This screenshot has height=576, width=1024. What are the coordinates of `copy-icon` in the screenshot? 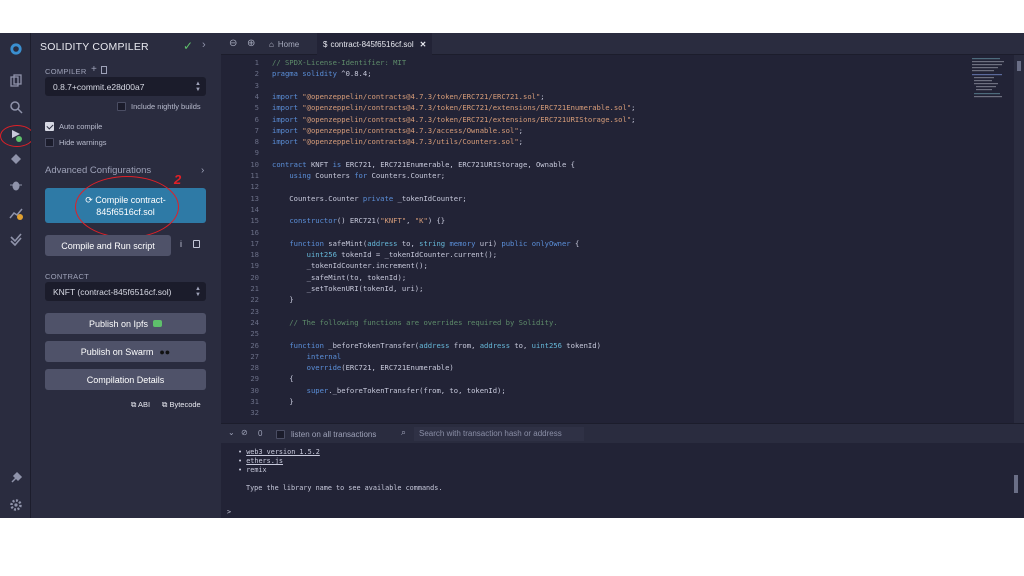 It's located at (196, 244).